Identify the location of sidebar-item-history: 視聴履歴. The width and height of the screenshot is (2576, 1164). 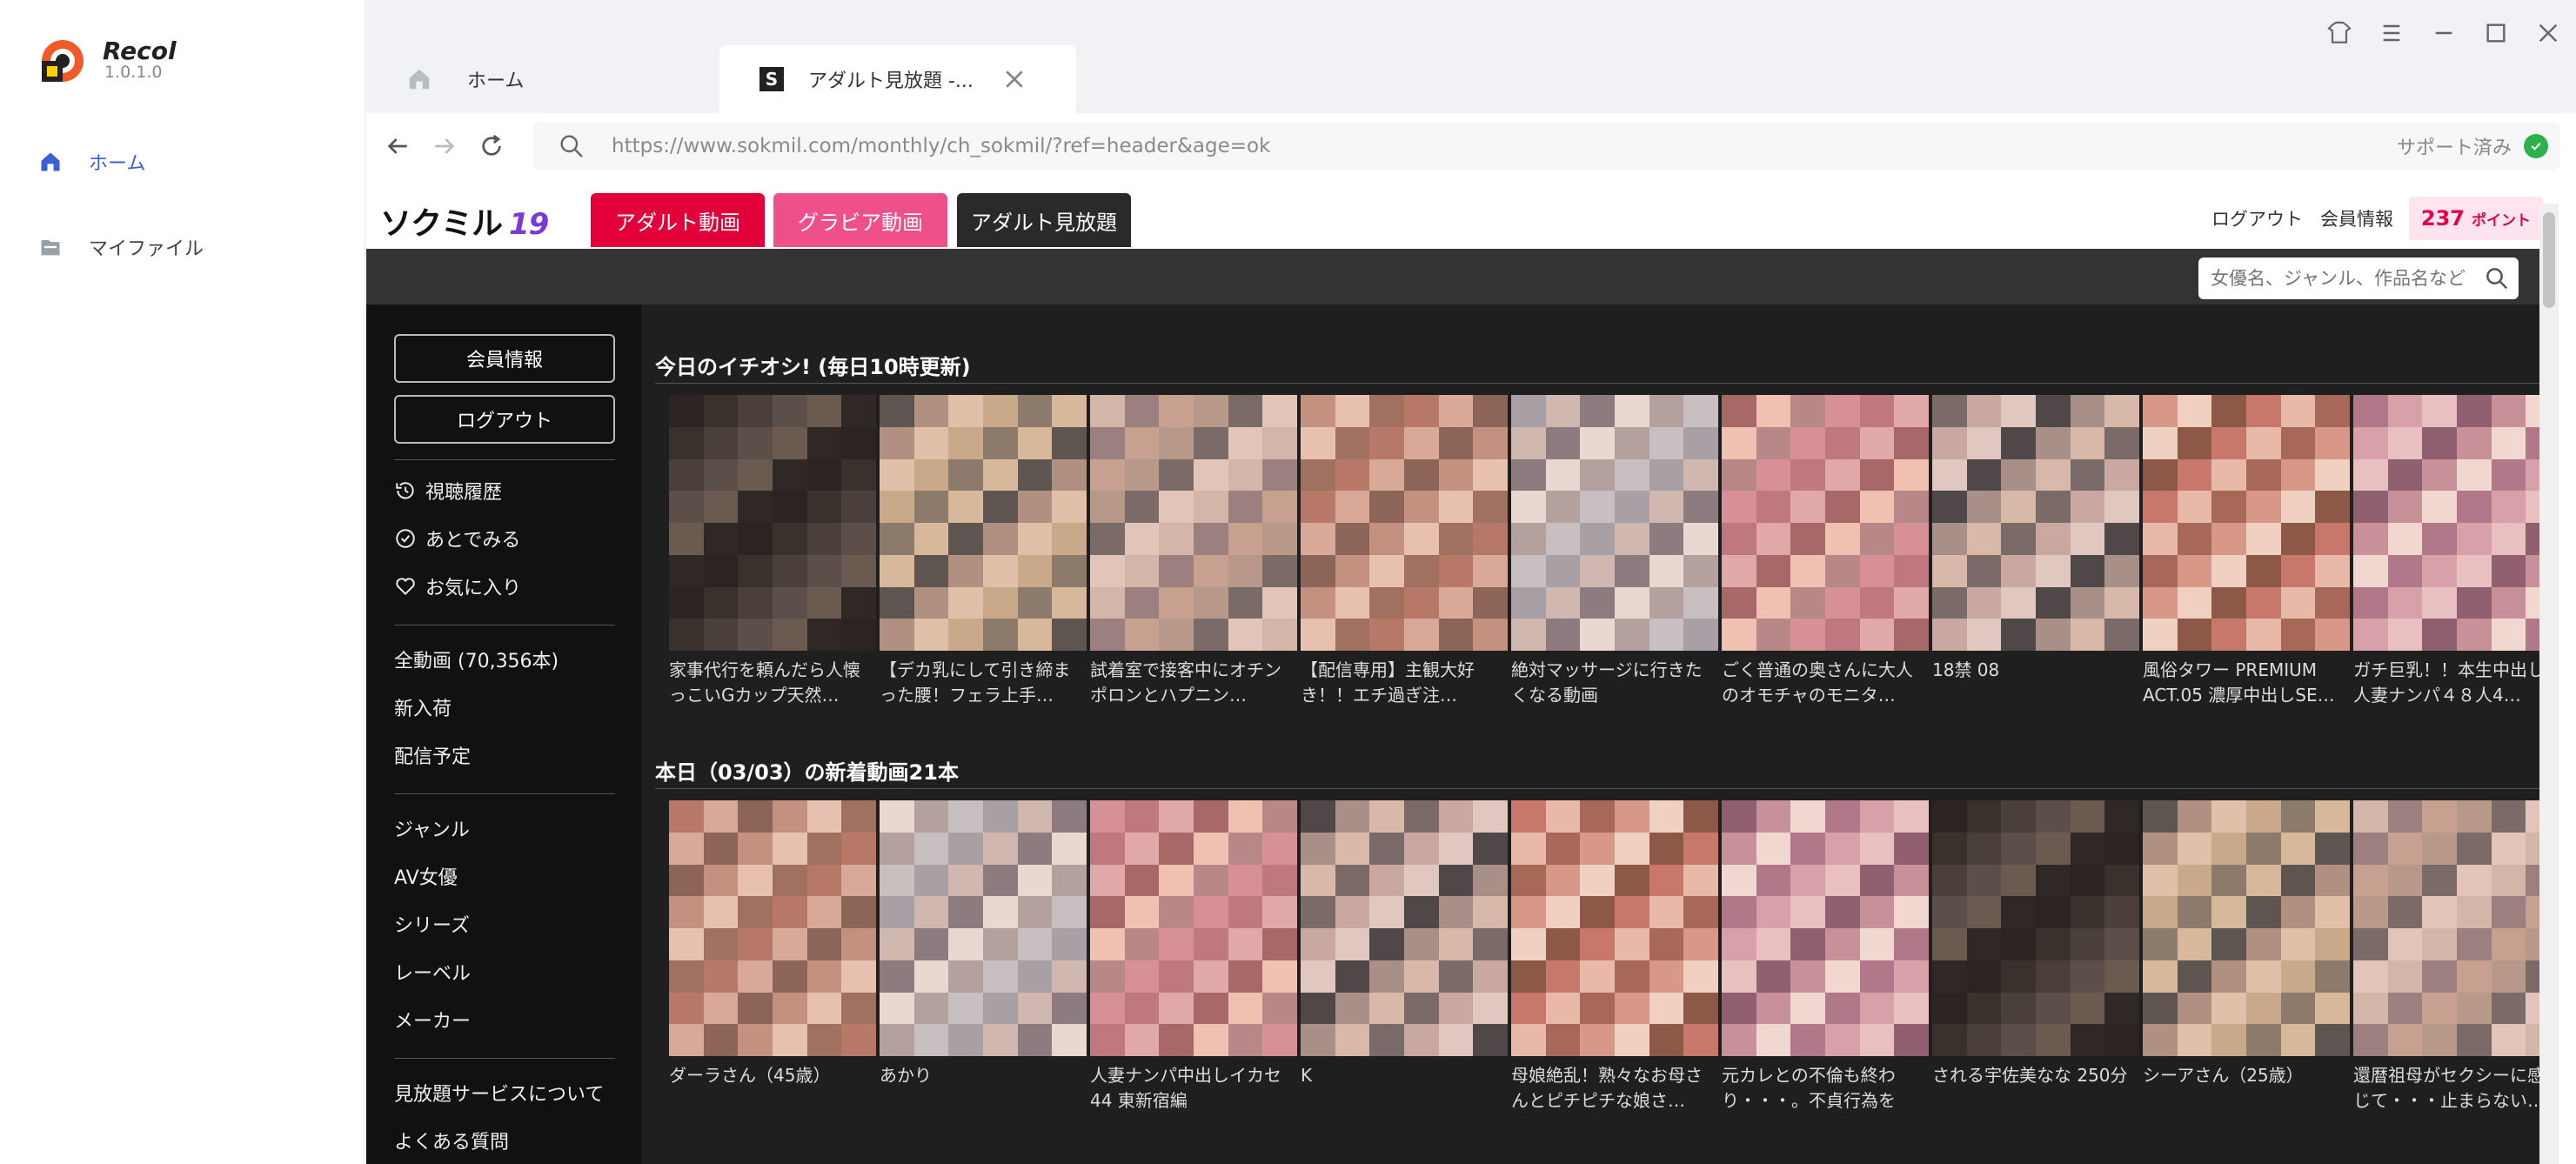
(448, 491).